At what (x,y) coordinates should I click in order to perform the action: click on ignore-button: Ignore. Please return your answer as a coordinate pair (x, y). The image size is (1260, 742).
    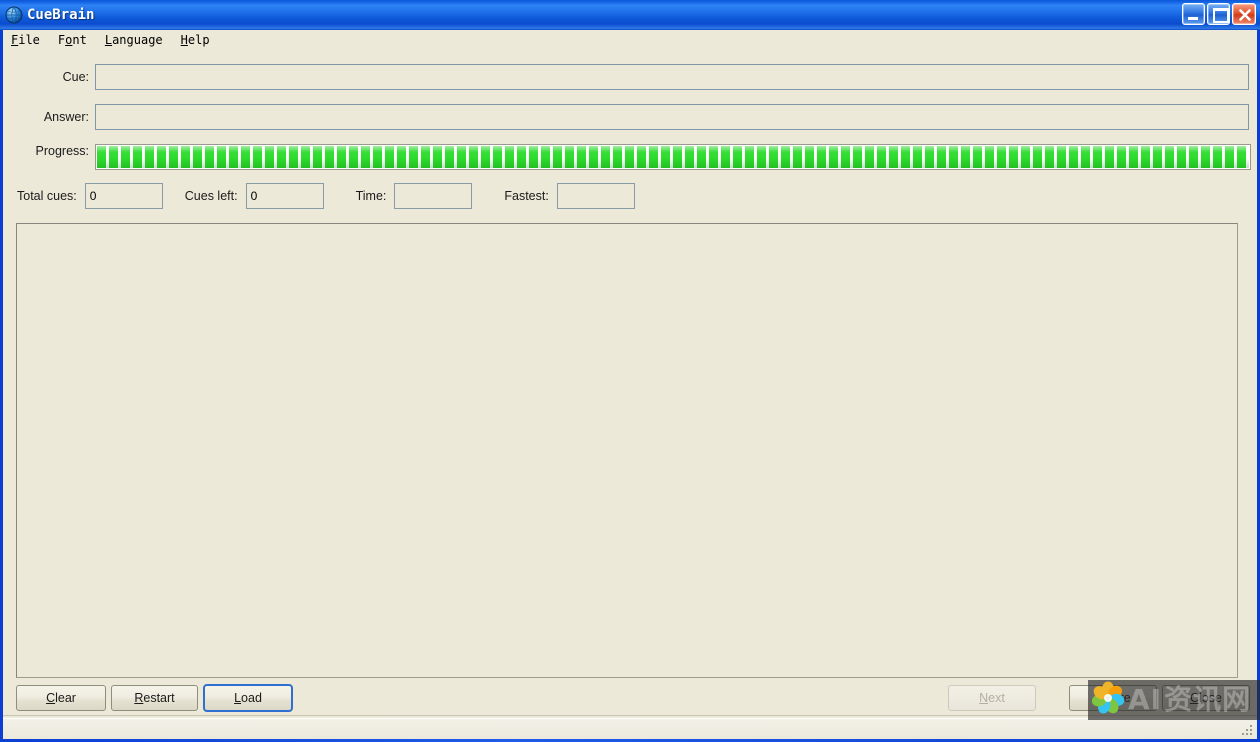
    Looking at the image, I should click on (1113, 698).